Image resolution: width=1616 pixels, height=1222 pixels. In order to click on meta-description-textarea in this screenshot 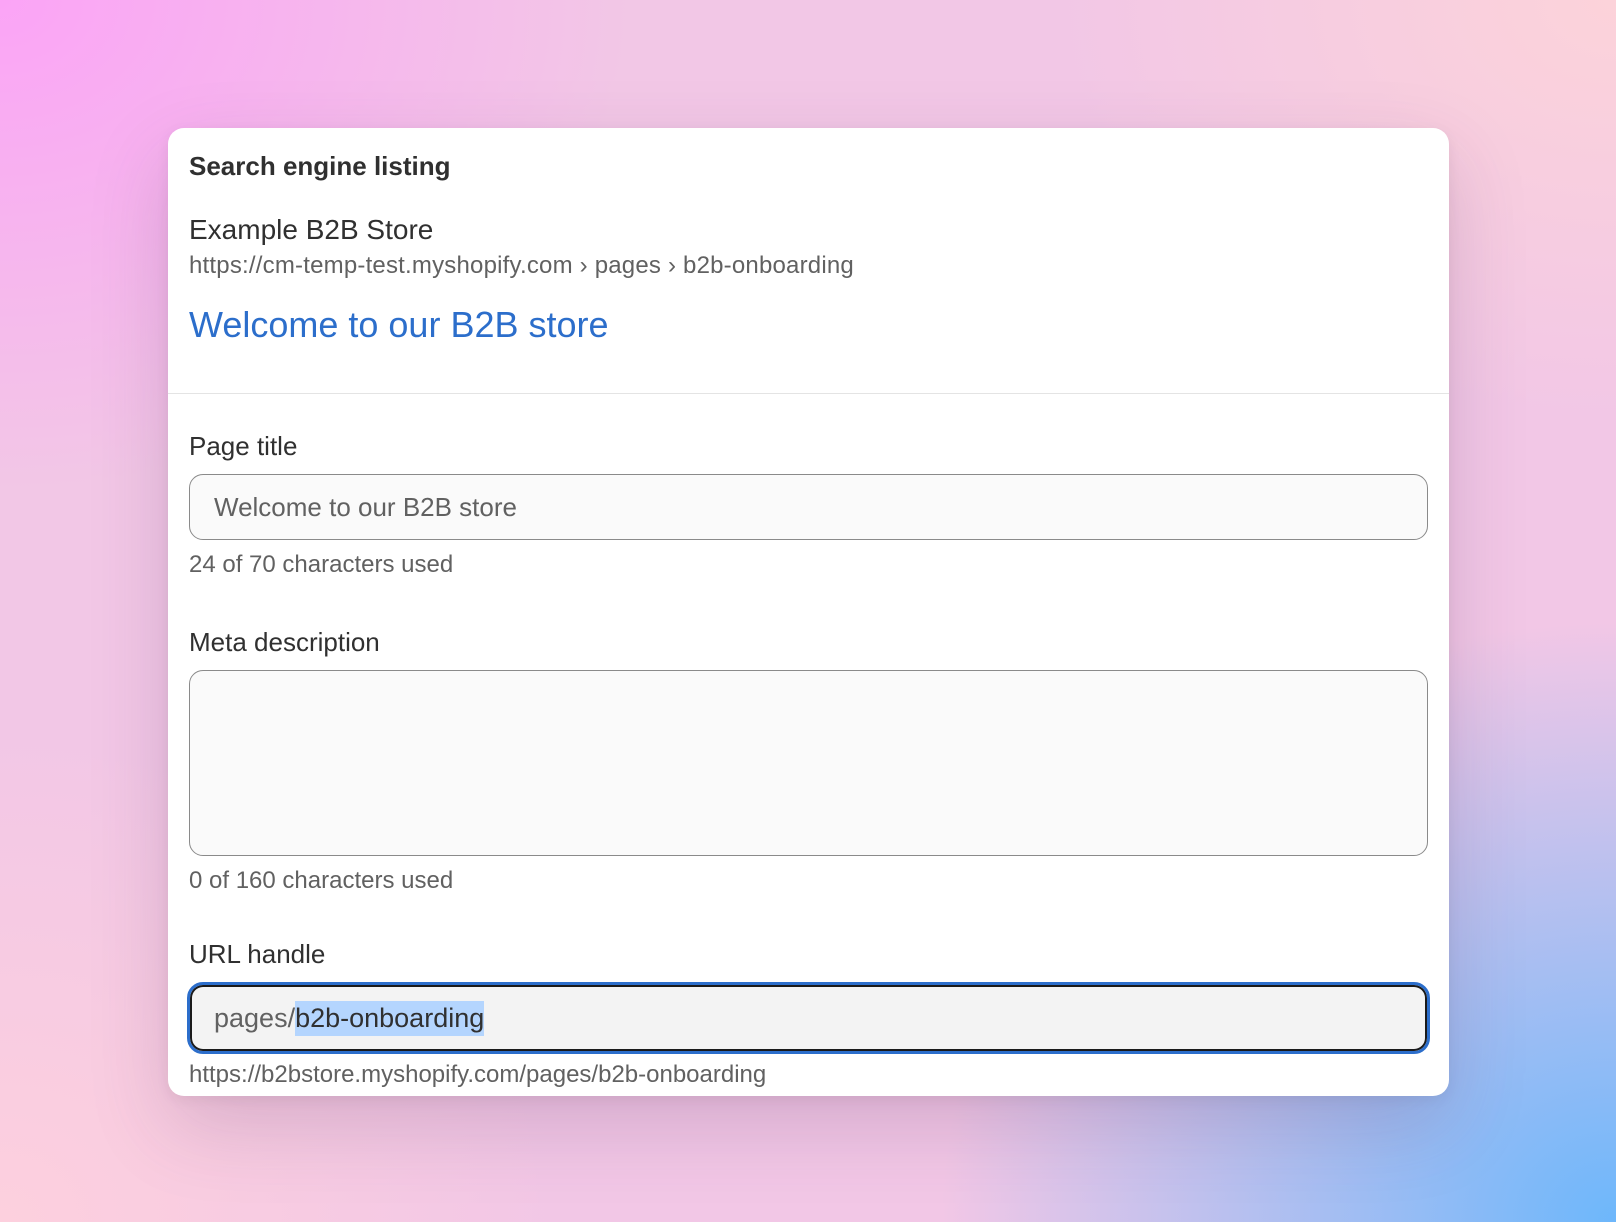, I will do `click(808, 763)`.